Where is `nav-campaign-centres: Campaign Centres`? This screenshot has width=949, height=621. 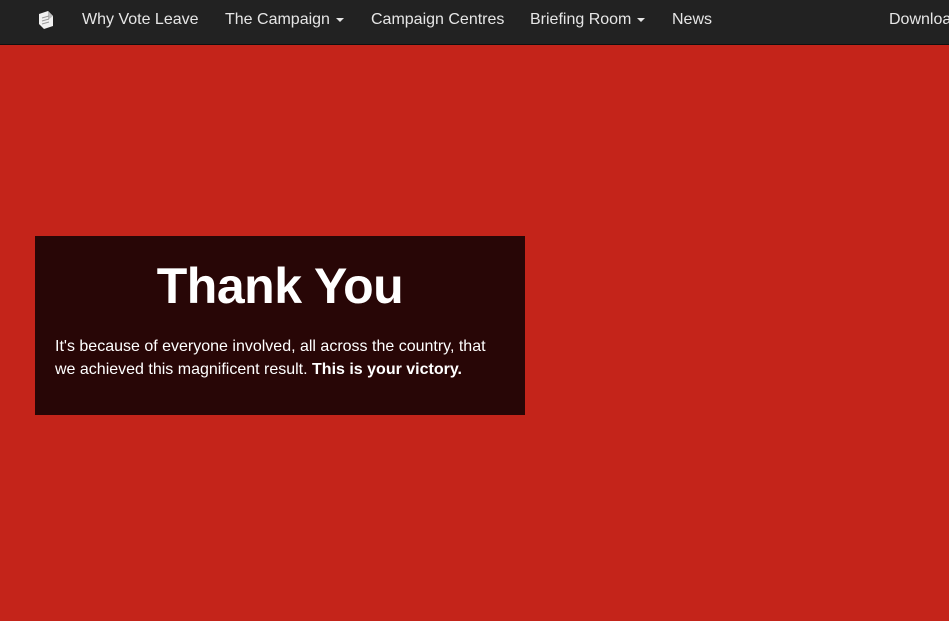
nav-campaign-centres: Campaign Centres is located at coordinates (438, 22).